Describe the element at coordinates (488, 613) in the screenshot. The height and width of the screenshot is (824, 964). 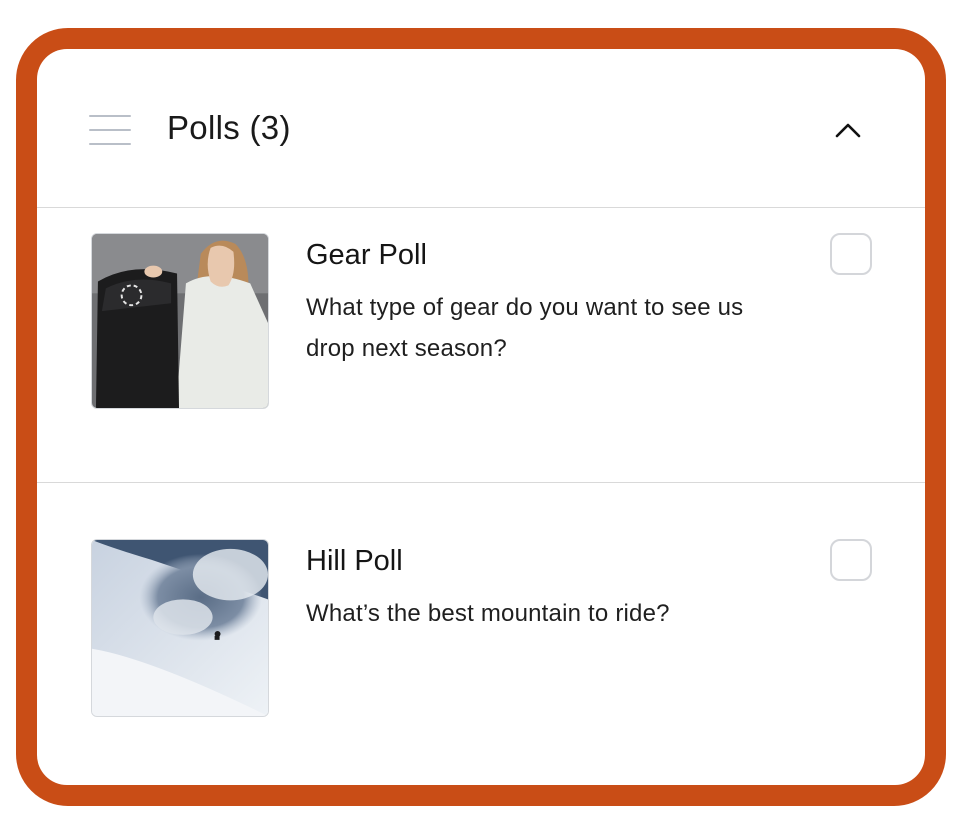
I see `poll-question: What’s the best mountain to ride?` at that location.